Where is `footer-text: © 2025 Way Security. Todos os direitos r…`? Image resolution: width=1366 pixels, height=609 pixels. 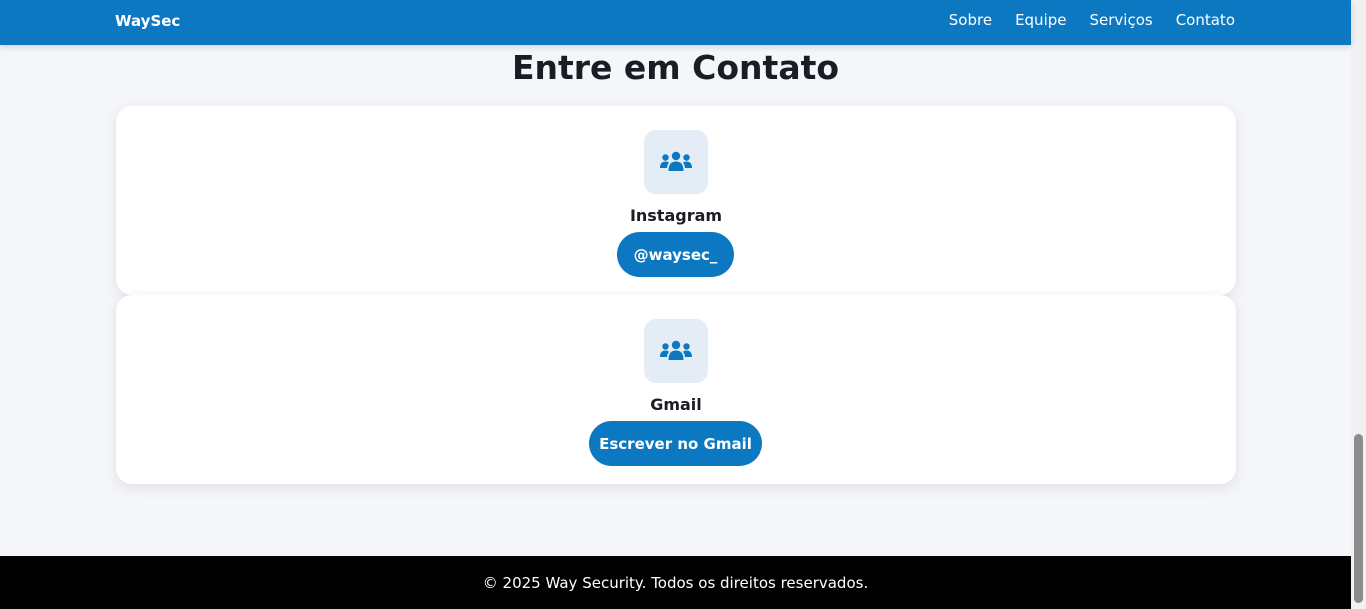
footer-text: © 2025 Way Security. Todos os direitos r… is located at coordinates (675, 582).